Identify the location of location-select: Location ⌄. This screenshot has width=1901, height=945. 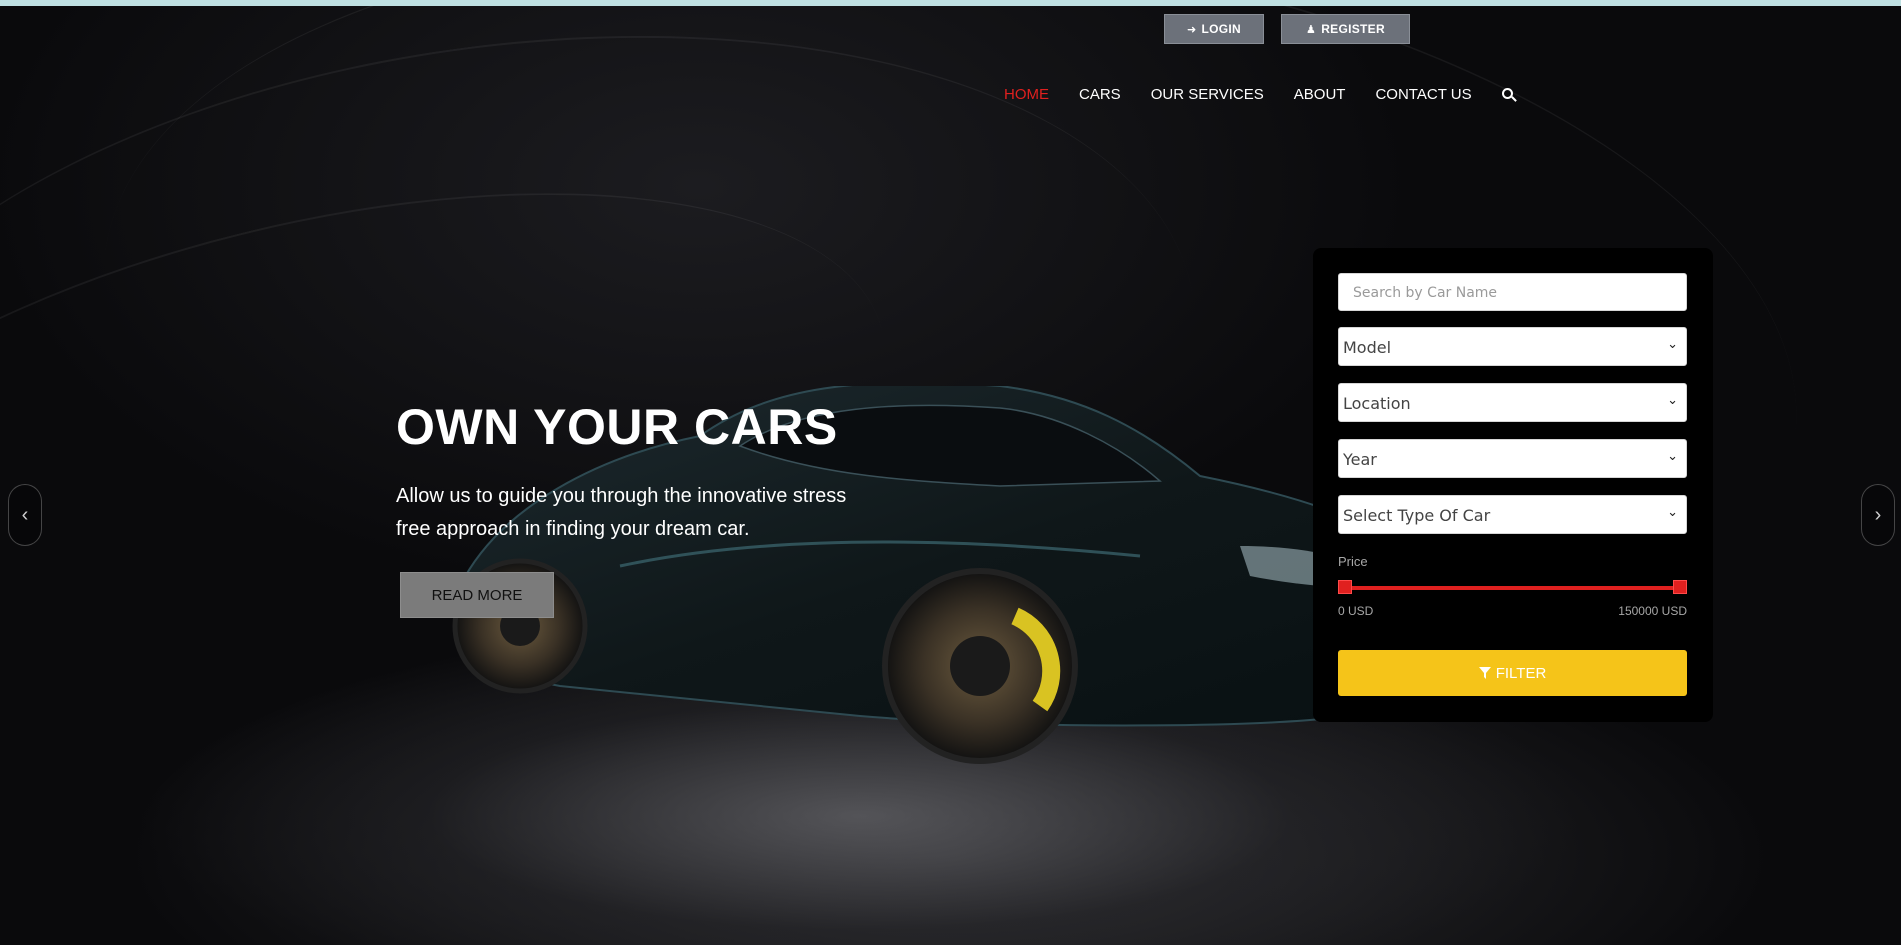
(1512, 402).